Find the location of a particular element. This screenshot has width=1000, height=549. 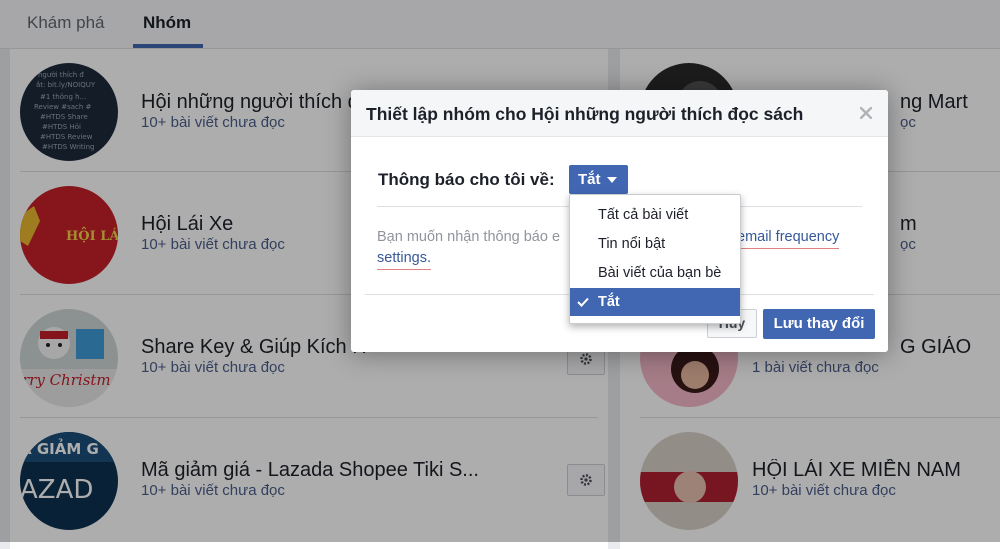

caret-down-icon is located at coordinates (612, 180).